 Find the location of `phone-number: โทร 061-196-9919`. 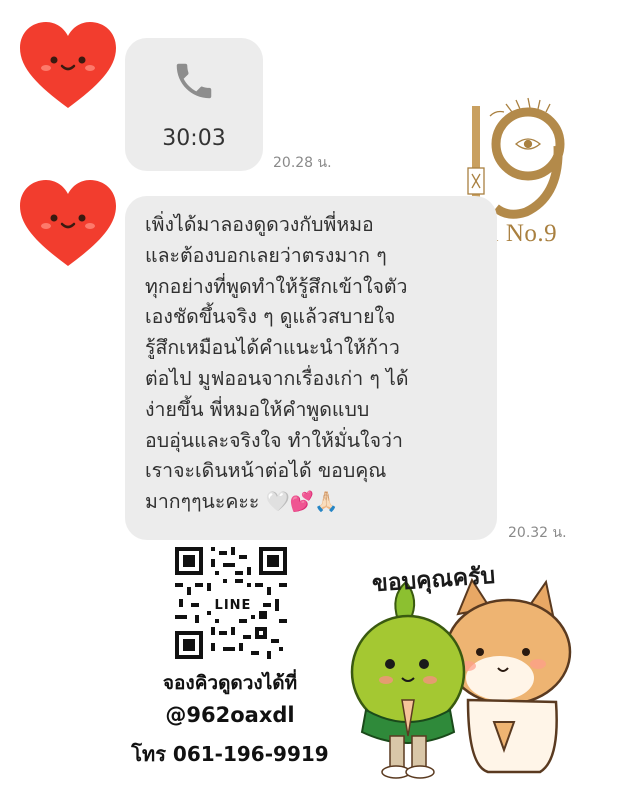

phone-number: โทร 061-196-9919 is located at coordinates (230, 754).